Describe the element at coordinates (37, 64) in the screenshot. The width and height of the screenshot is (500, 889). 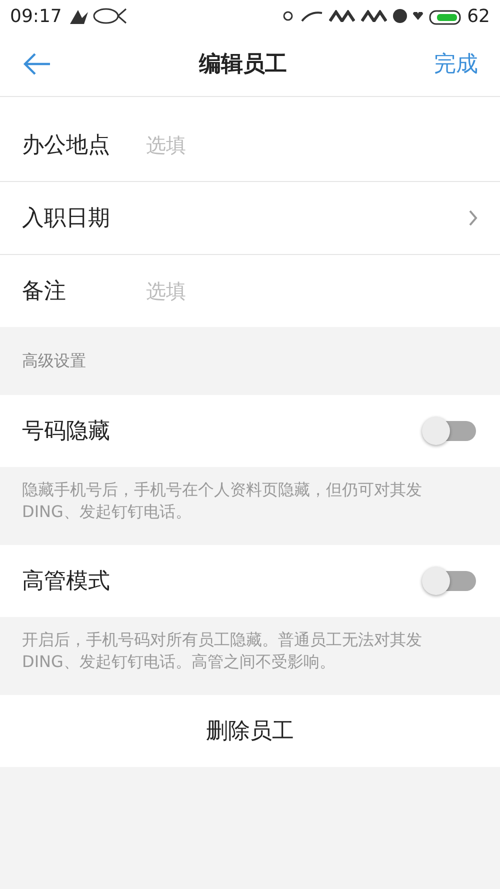
I see `back-button` at that location.